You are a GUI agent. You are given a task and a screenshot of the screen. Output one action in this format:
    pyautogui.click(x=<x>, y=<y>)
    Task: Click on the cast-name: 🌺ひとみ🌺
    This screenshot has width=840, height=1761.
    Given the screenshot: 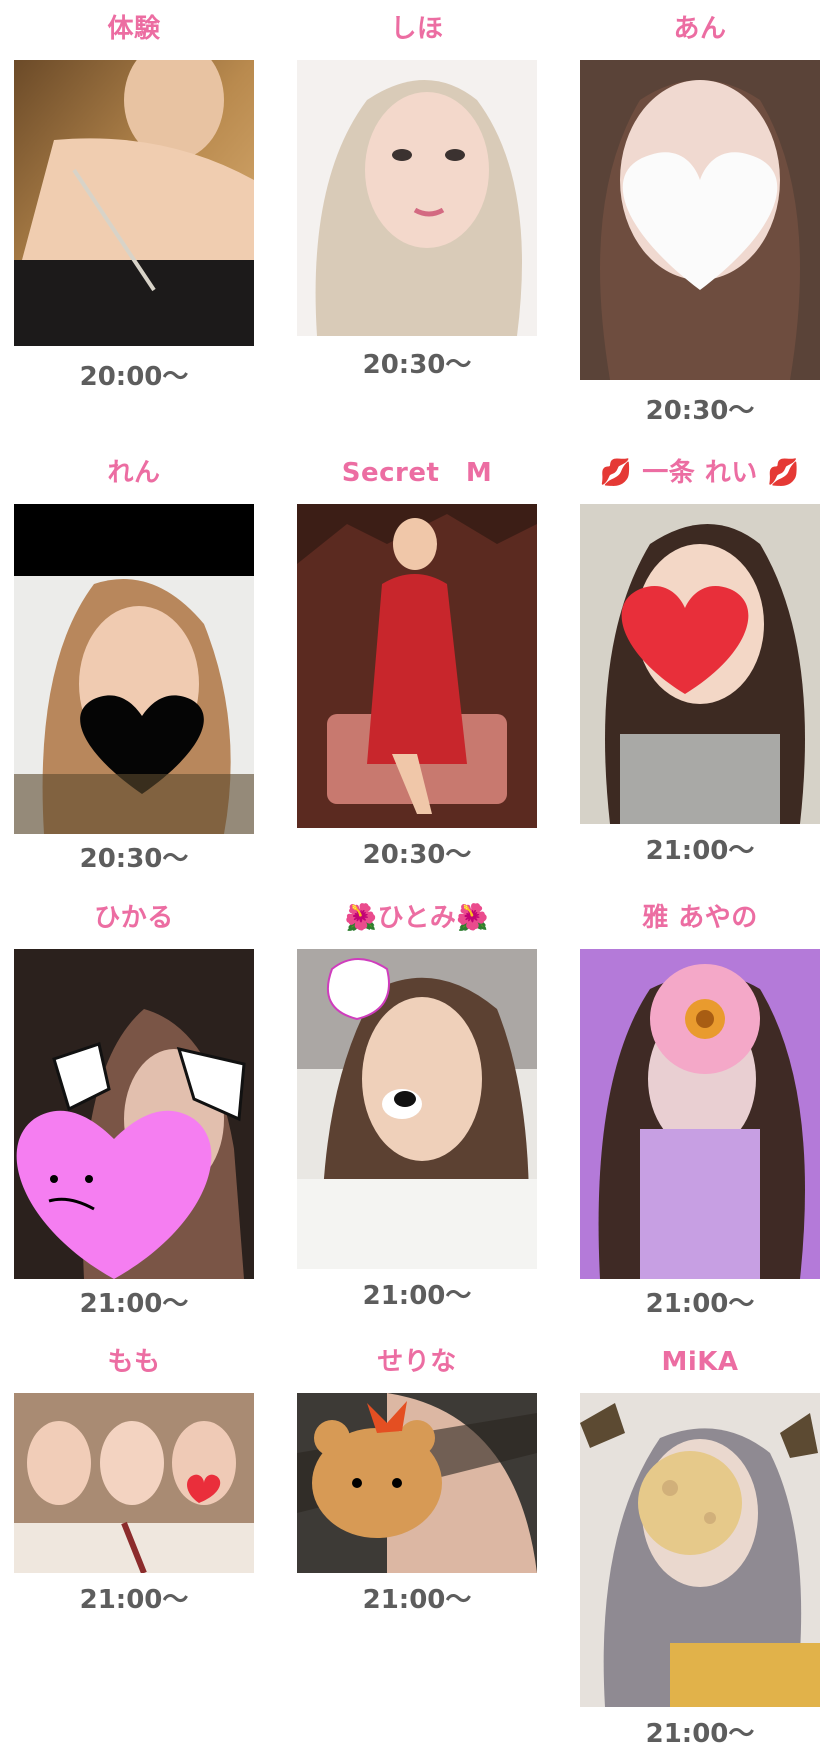 What is the action you would take?
    pyautogui.click(x=417, y=918)
    